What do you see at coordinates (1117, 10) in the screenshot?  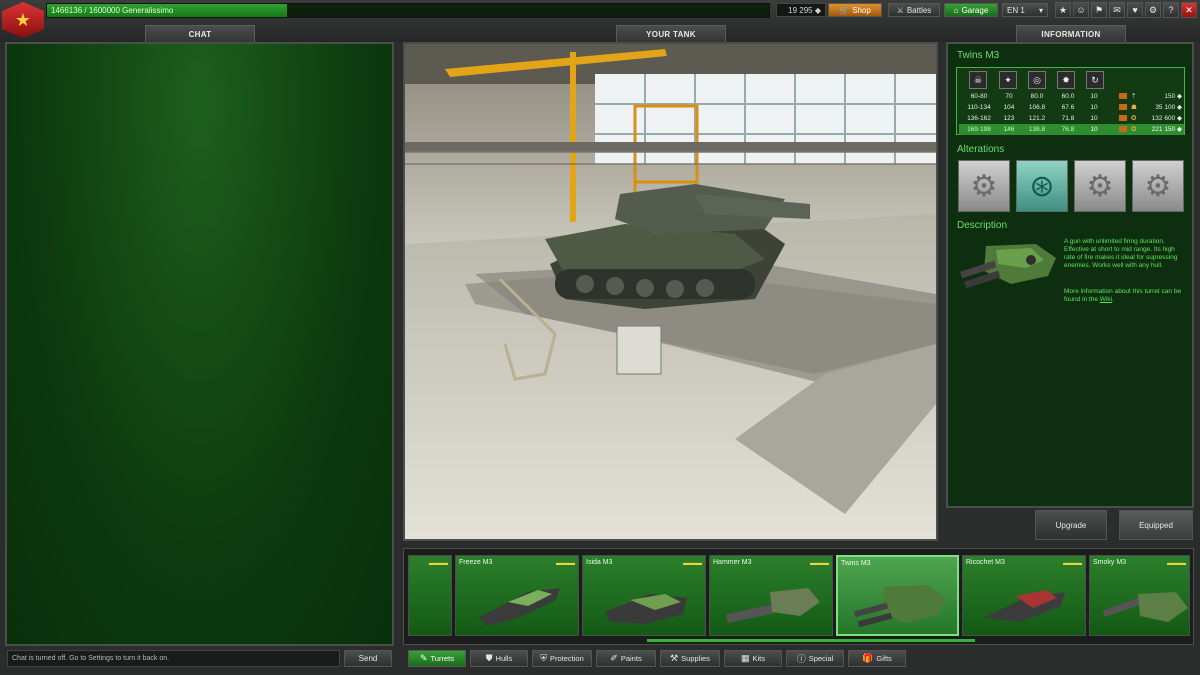 I see `notifications-icon: ✉` at bounding box center [1117, 10].